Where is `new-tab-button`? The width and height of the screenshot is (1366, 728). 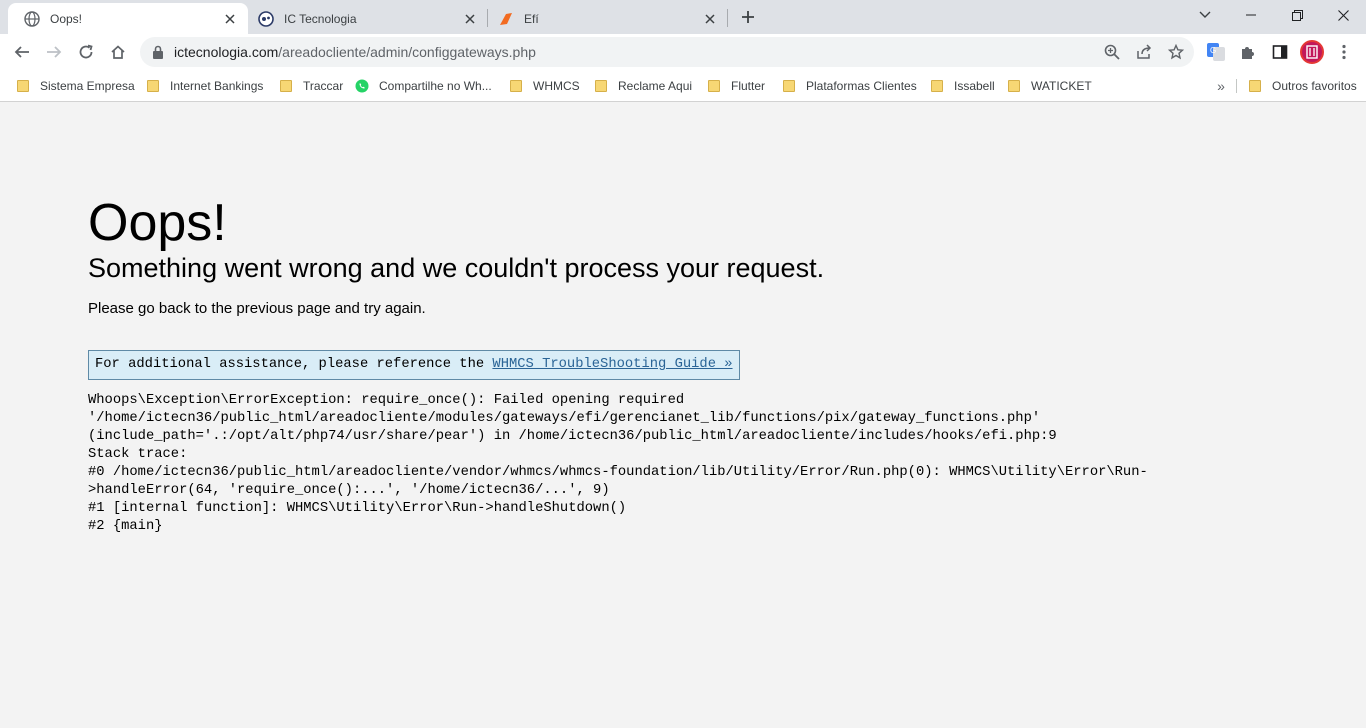
new-tab-button is located at coordinates (748, 17).